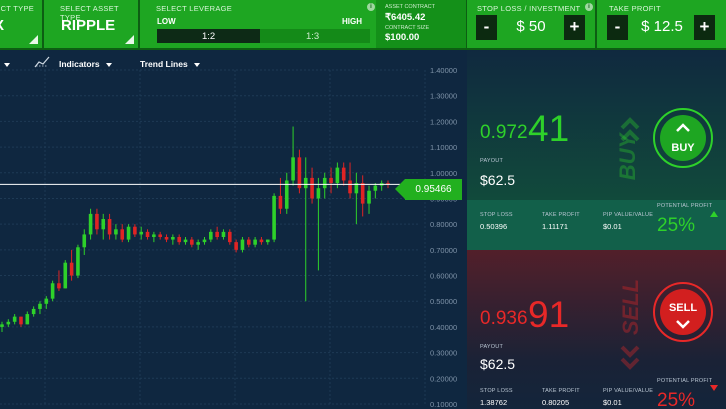  What do you see at coordinates (443, 224) in the screenshot?
I see `y-tick-label: 0.80000` at bounding box center [443, 224].